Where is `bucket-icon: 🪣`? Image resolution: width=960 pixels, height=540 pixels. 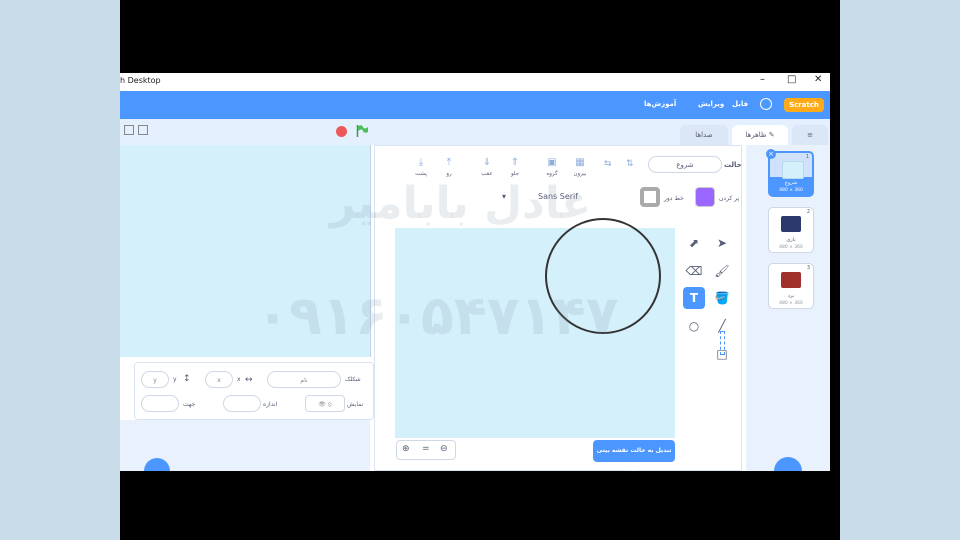 bucket-icon: 🪣 is located at coordinates (722, 298).